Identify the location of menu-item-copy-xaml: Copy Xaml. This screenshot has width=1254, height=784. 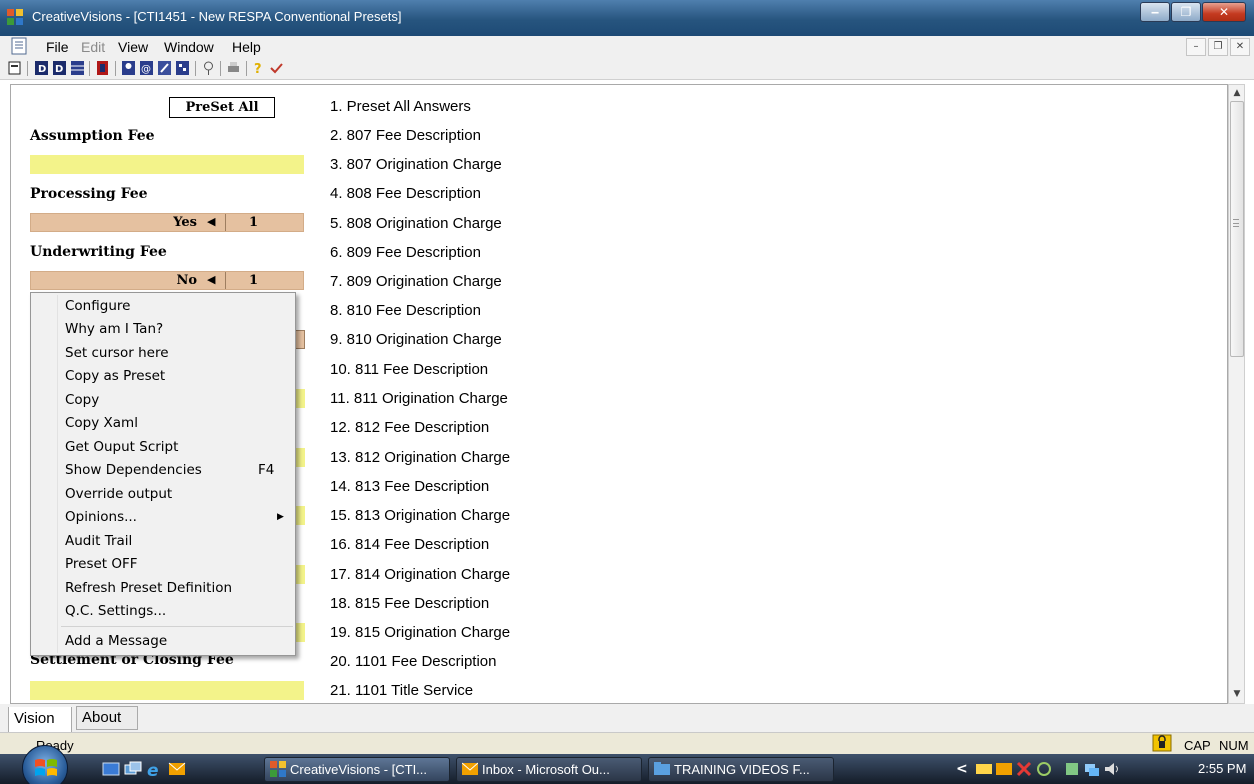
(101, 423).